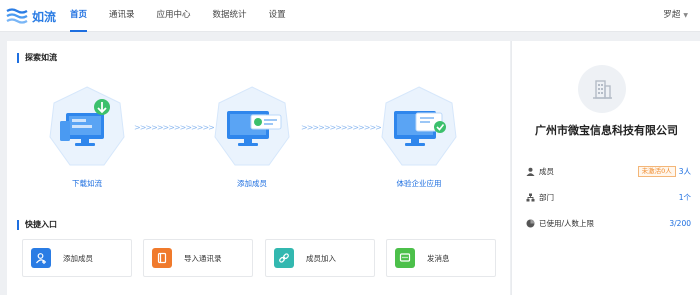 This screenshot has width=700, height=295. I want to click on nav-tab-home: 首页, so click(79, 16).